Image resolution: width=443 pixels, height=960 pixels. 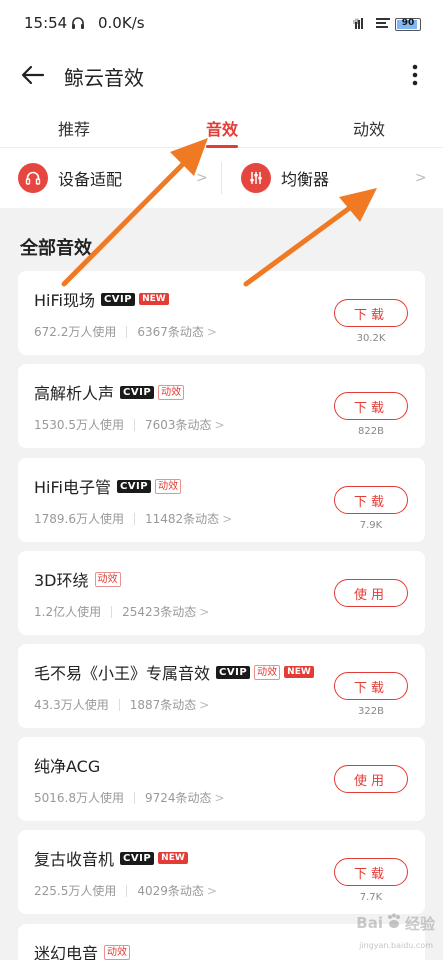 I want to click on back-arrow-icon, so click(x=33, y=75).